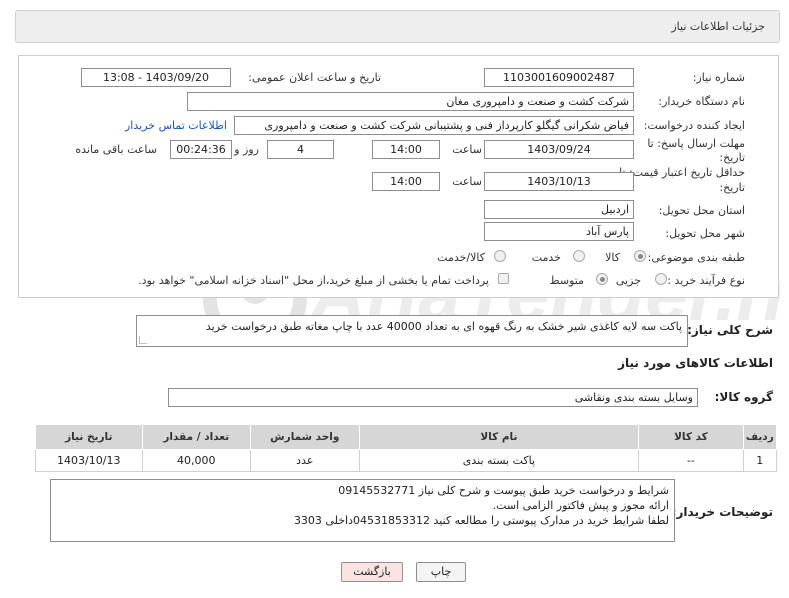  What do you see at coordinates (305, 460) in the screenshot?
I see `cell-unit: عدد` at bounding box center [305, 460].